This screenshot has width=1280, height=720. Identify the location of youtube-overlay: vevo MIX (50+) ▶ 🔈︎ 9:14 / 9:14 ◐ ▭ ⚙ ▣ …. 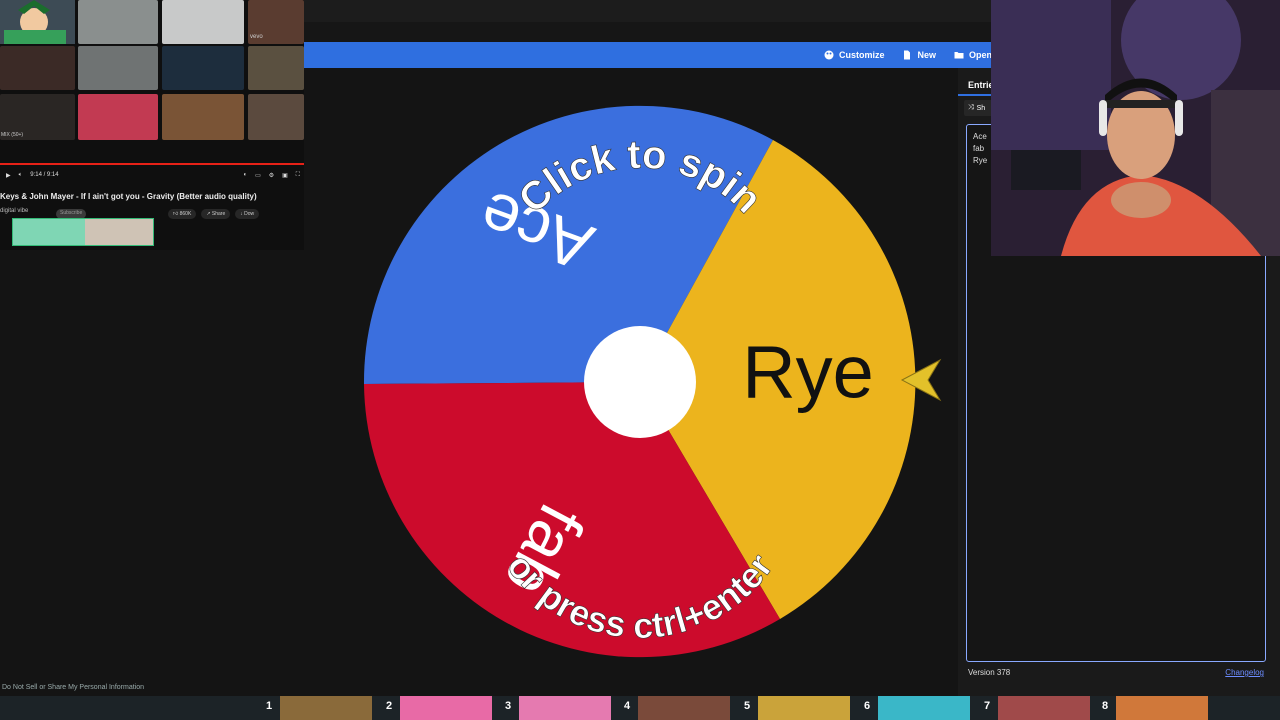
(152, 125).